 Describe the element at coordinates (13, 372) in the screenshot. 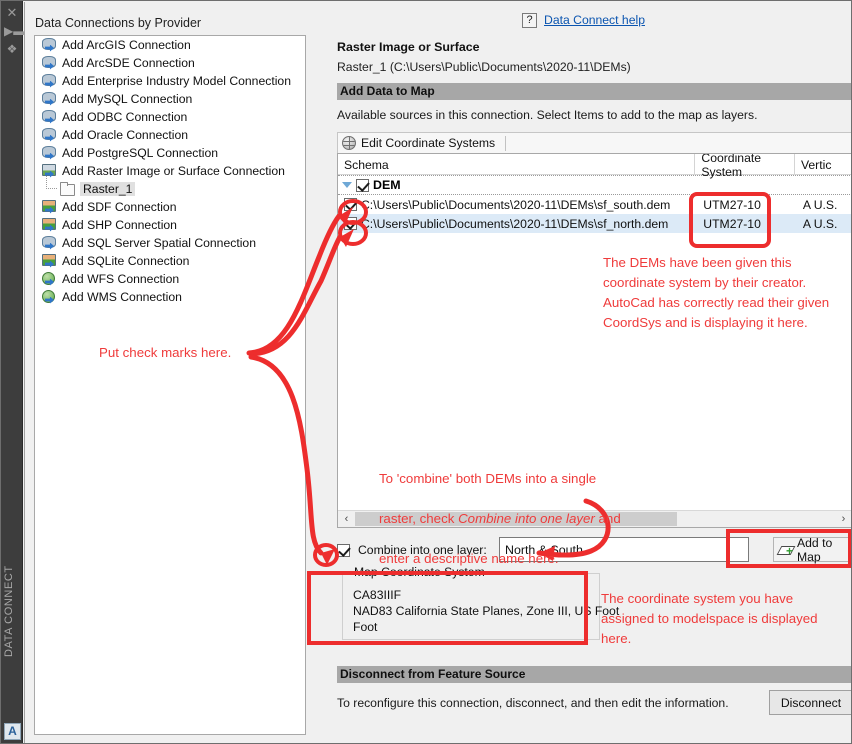

I see `dock-strip: ✕ ▶▬ ❖ DATA CONNECT A` at that location.